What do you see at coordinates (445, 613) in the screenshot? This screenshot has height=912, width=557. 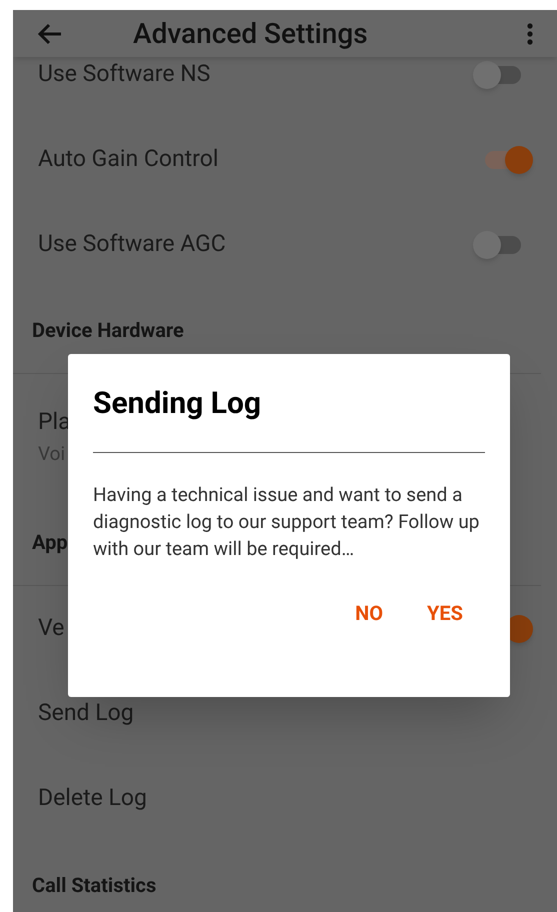 I see `dialog-button: YES` at bounding box center [445, 613].